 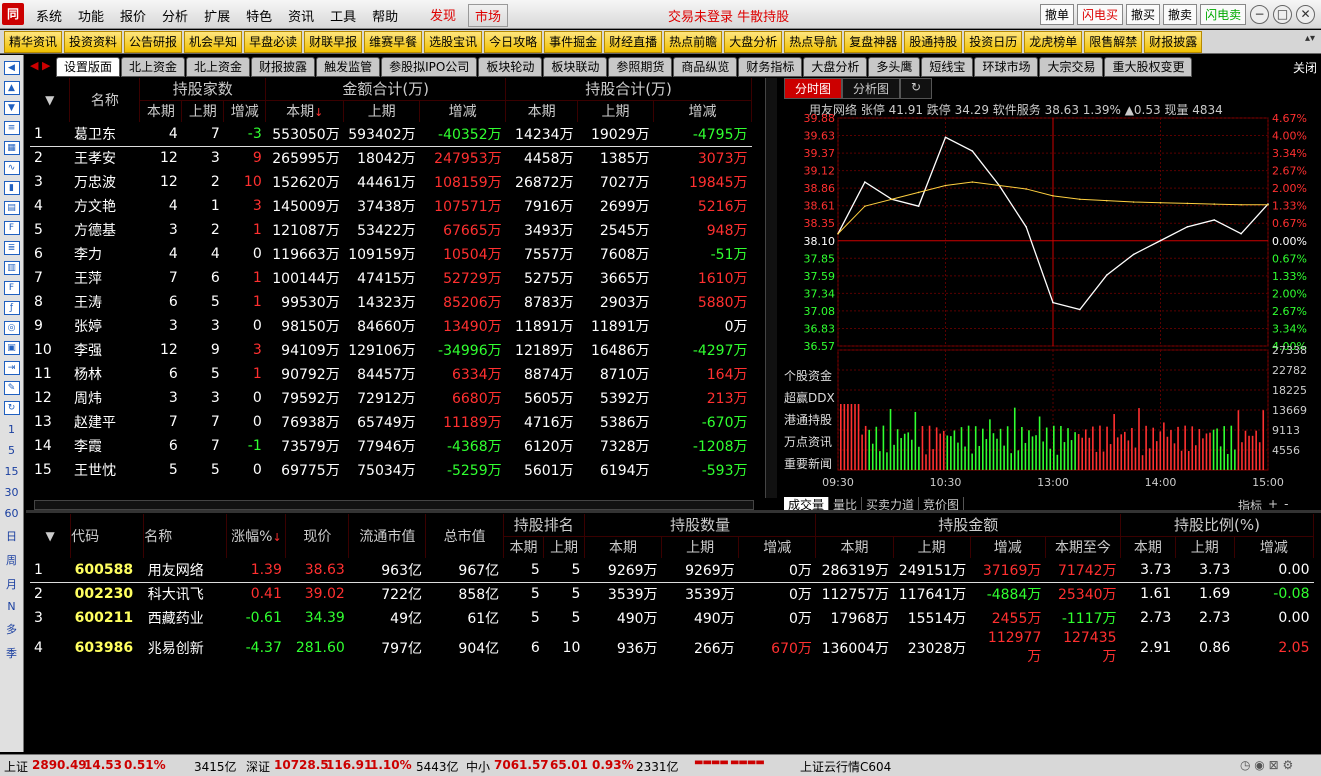 What do you see at coordinates (11, 584) in the screenshot?
I see `period-label: 月` at bounding box center [11, 584].